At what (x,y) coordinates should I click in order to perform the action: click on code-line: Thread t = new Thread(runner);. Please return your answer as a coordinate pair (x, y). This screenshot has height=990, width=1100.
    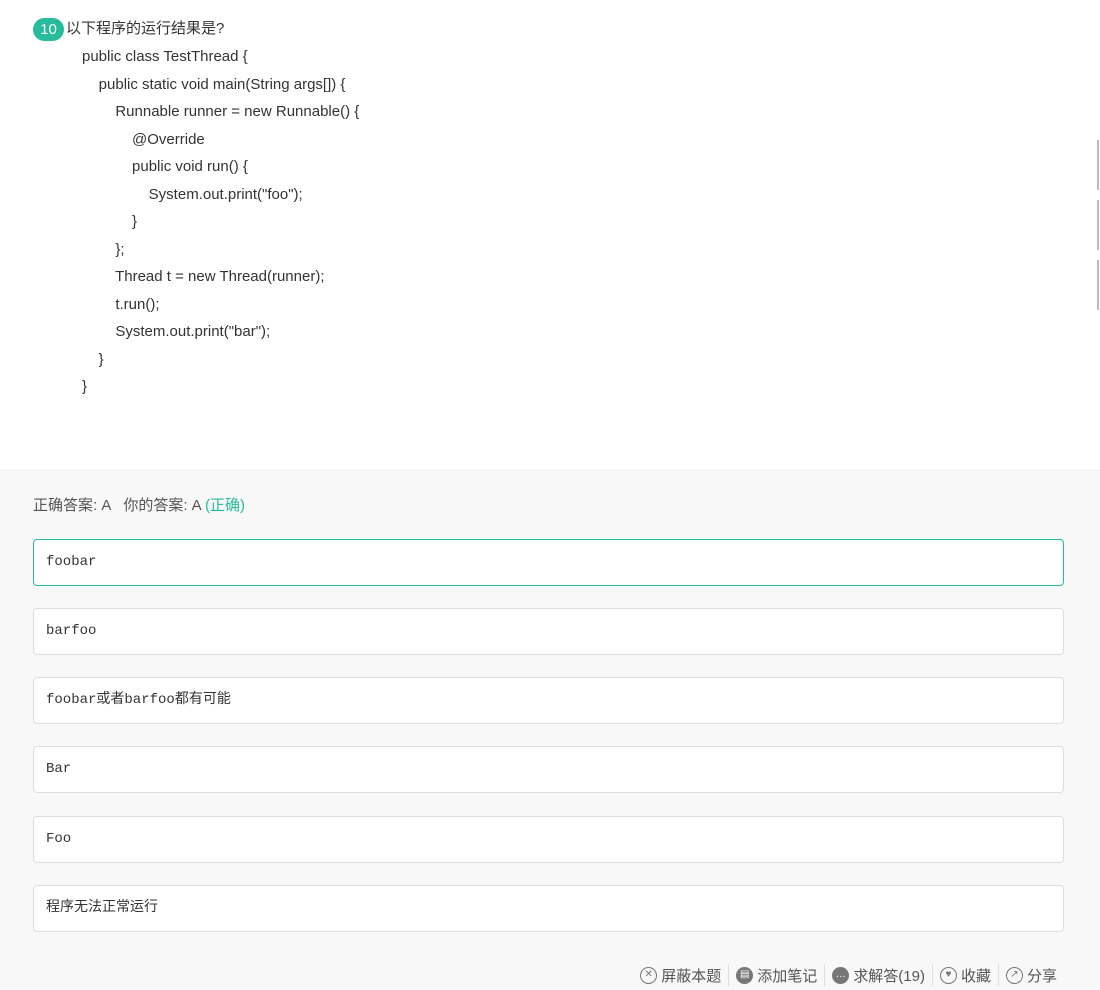
    Looking at the image, I should click on (203, 276).